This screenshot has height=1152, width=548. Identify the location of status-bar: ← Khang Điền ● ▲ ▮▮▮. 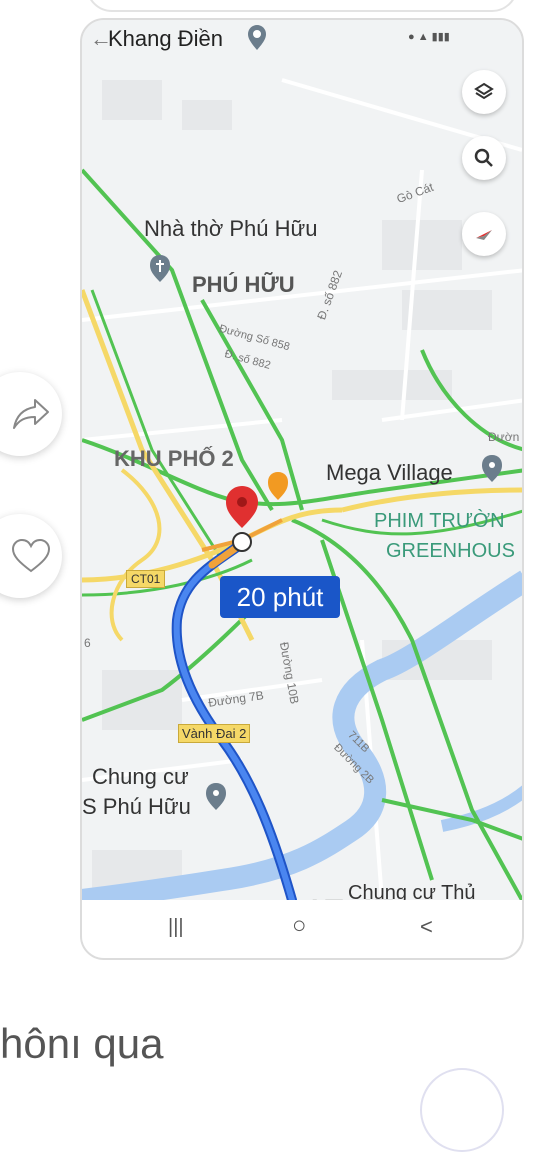
(302, 40).